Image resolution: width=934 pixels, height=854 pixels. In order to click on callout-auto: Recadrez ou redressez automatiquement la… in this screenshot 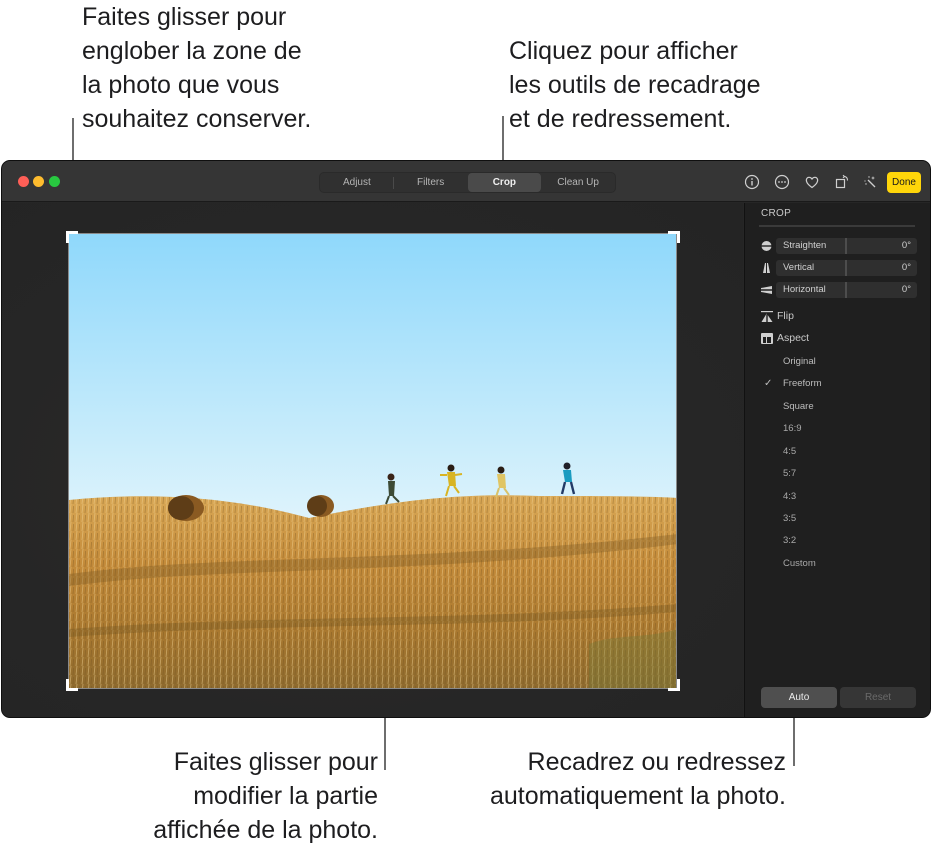, I will do `click(603, 779)`.